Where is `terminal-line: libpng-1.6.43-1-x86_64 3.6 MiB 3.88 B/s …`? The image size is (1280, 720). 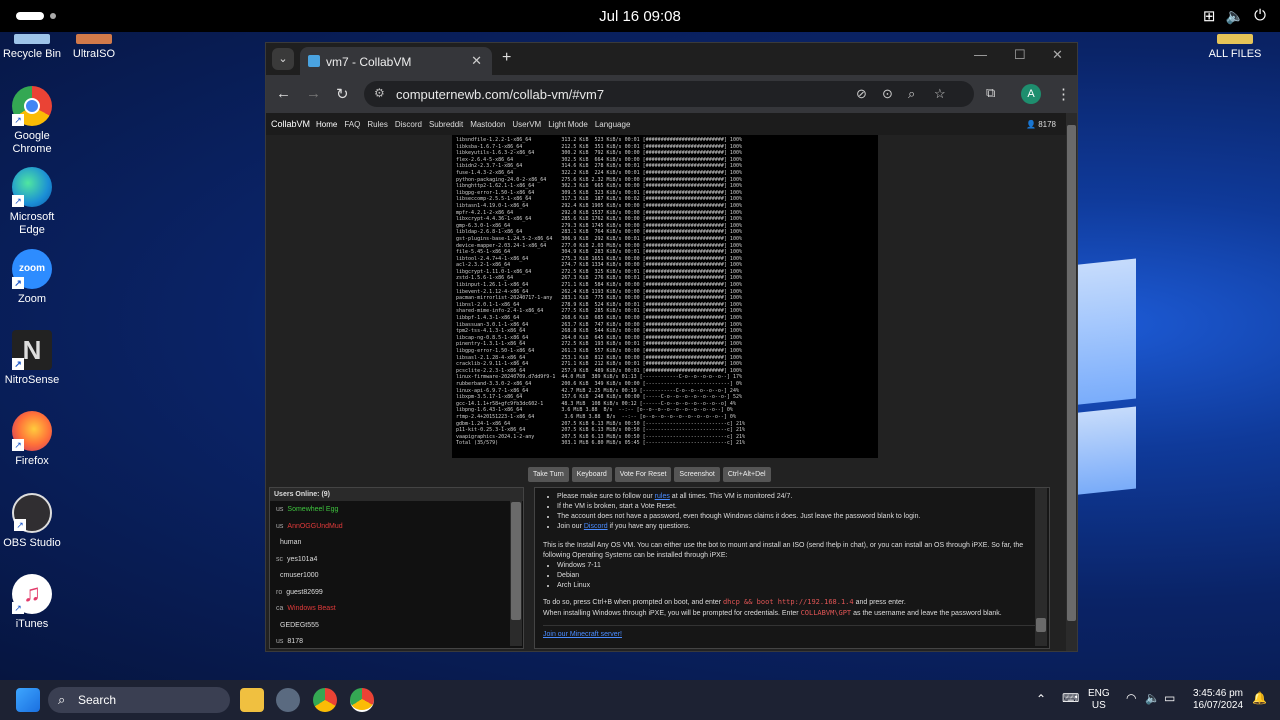 terminal-line: libpng-1.6.43-1-x86_64 3.6 MiB 3.88 B/s … is located at coordinates (594, 410).